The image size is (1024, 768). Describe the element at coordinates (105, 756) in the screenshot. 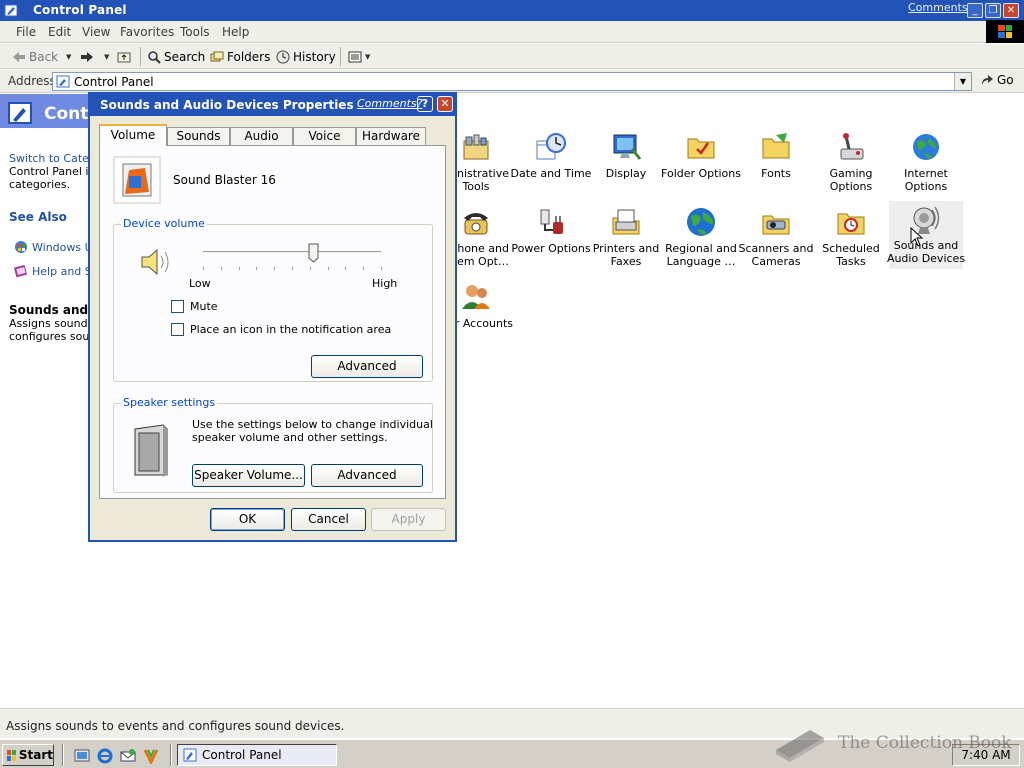

I see `internet-explorer-icon` at that location.